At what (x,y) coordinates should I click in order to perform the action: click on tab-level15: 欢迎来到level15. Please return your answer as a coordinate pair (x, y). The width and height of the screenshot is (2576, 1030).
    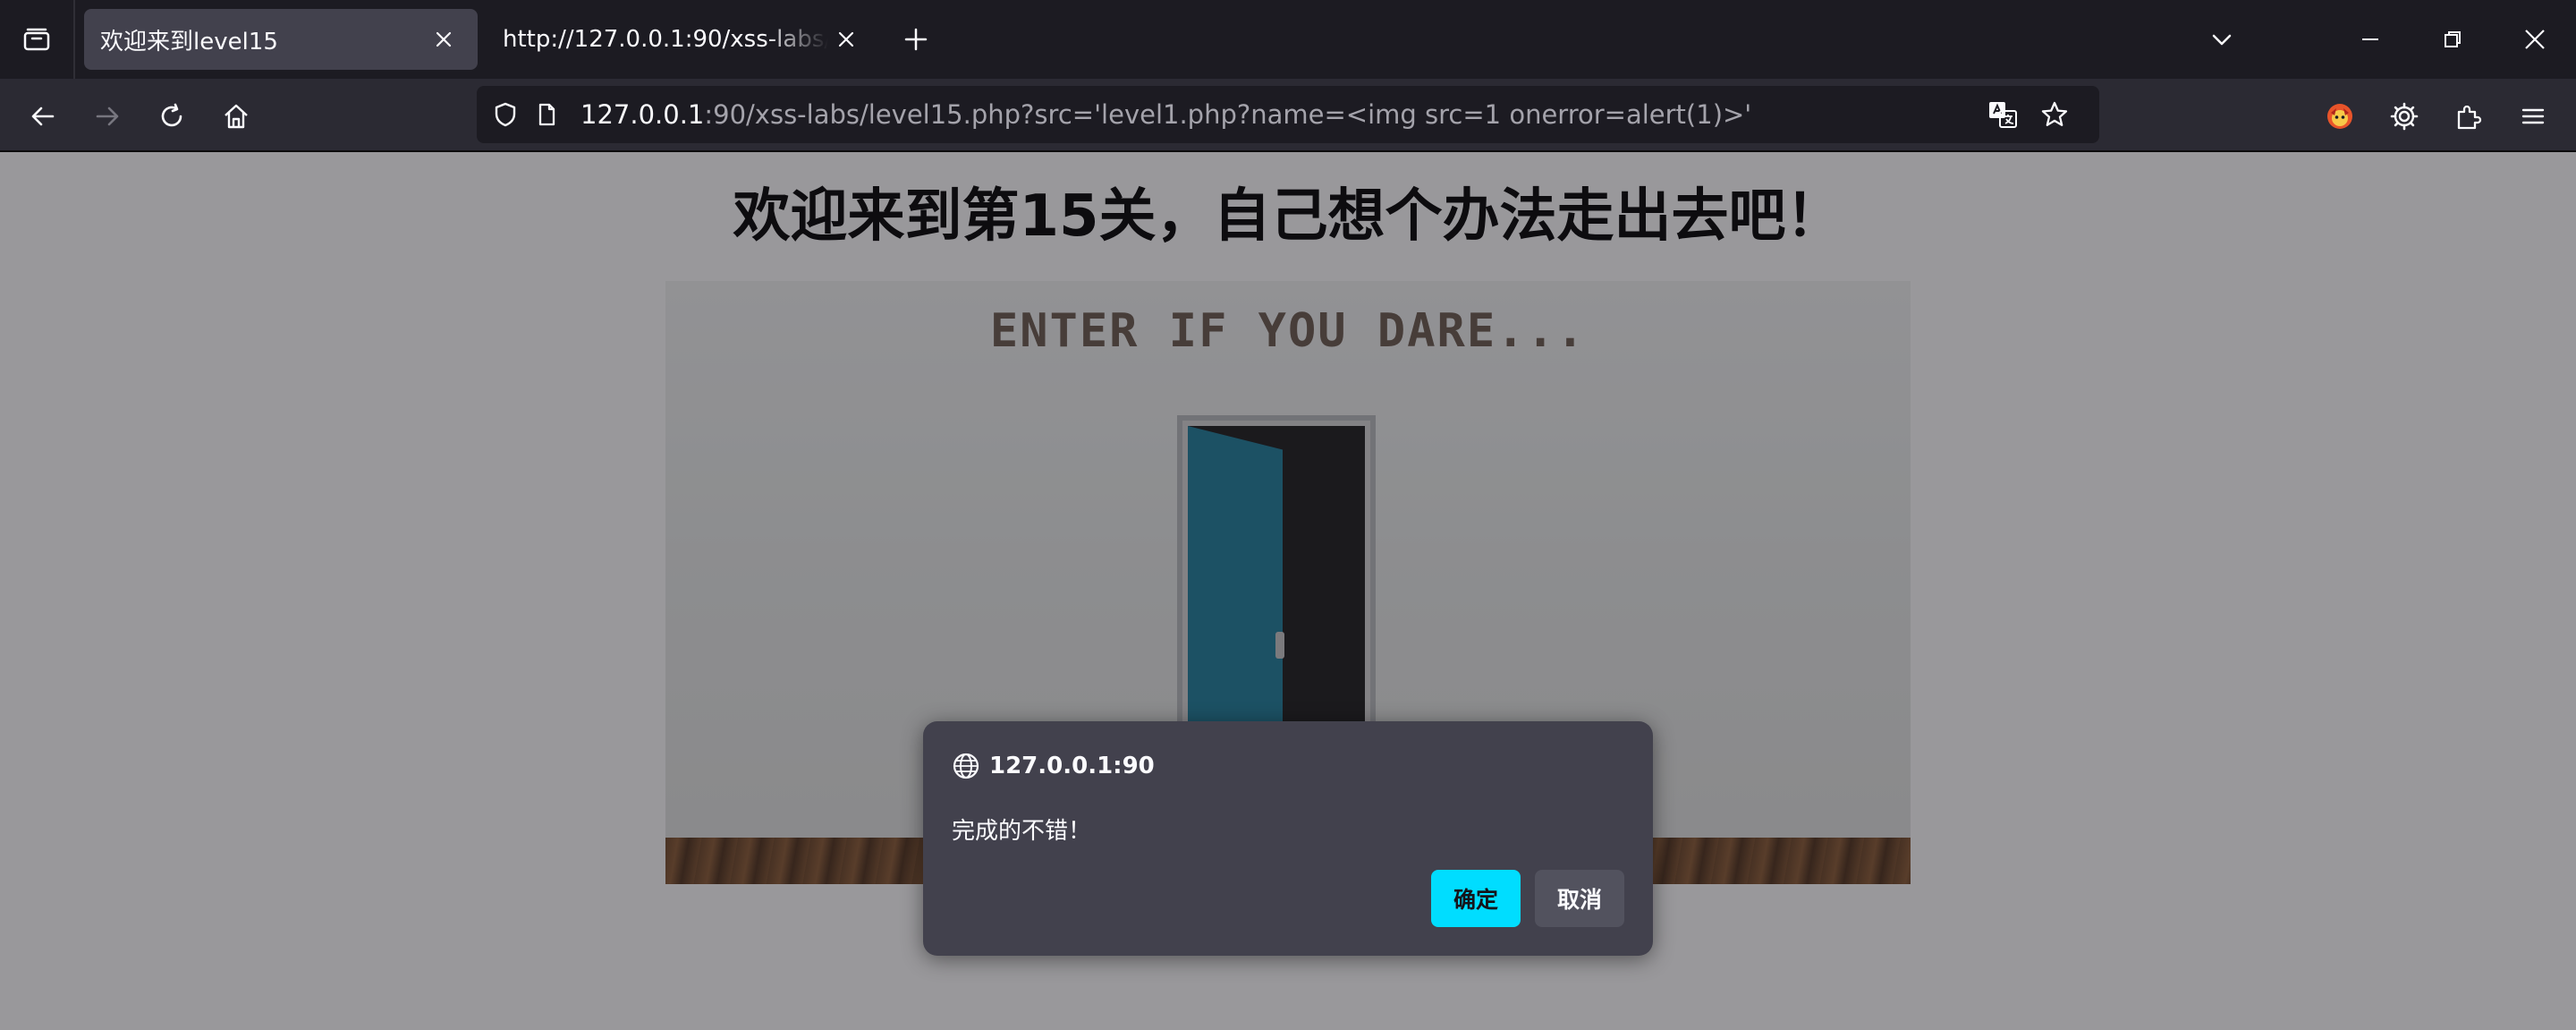
    Looking at the image, I should click on (281, 39).